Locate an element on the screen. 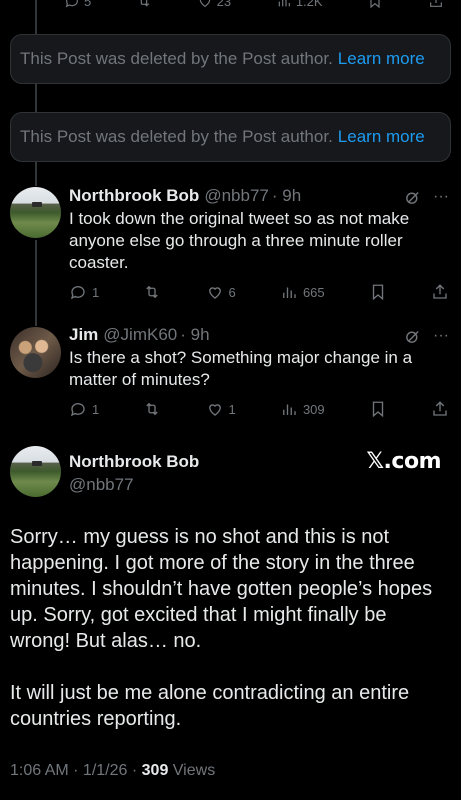 The image size is (461, 800). like-count: 6 is located at coordinates (232, 292).